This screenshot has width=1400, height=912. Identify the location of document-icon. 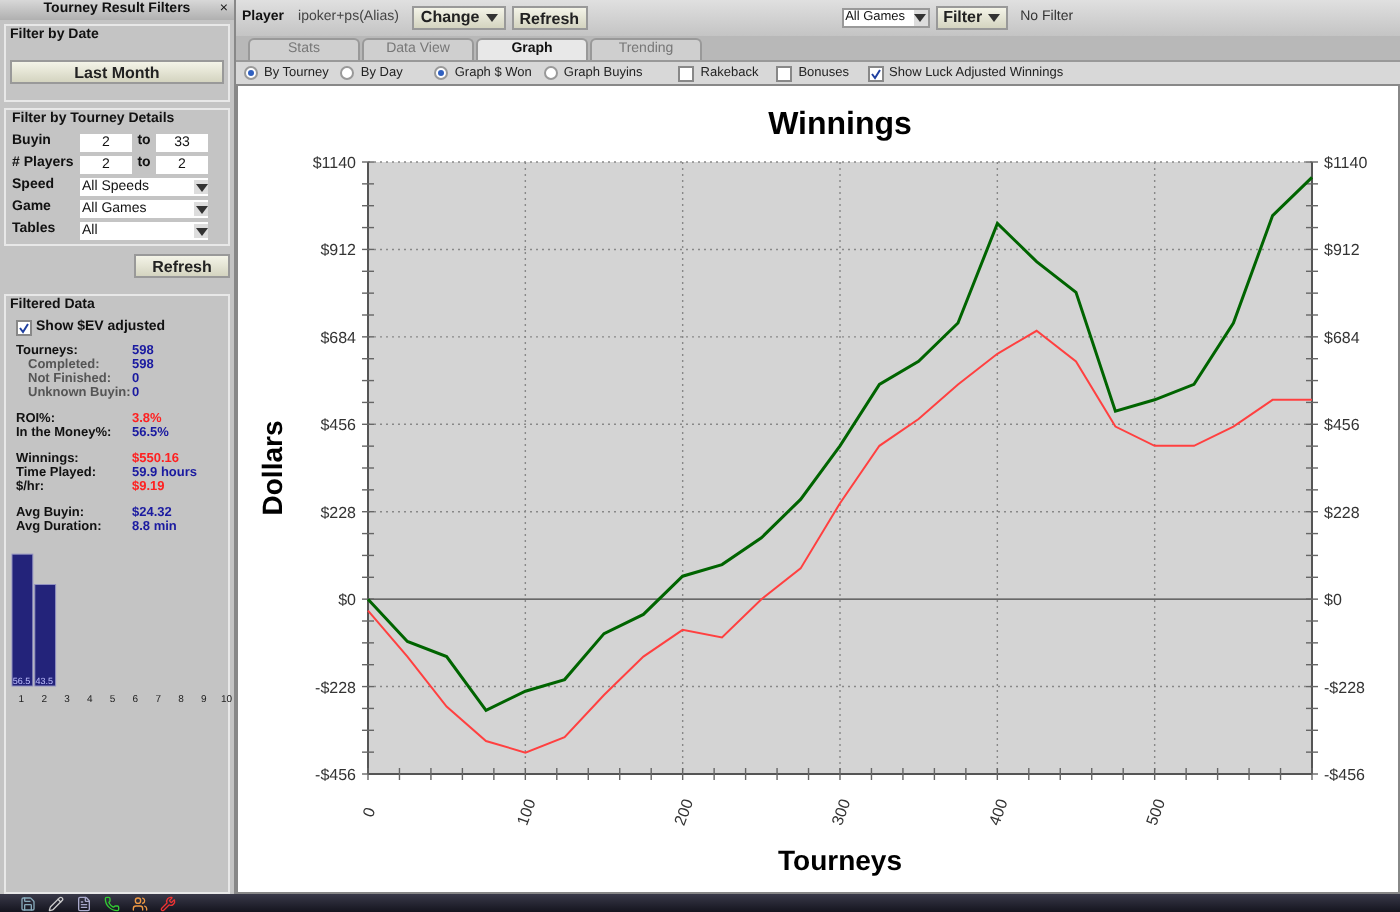
(84, 903).